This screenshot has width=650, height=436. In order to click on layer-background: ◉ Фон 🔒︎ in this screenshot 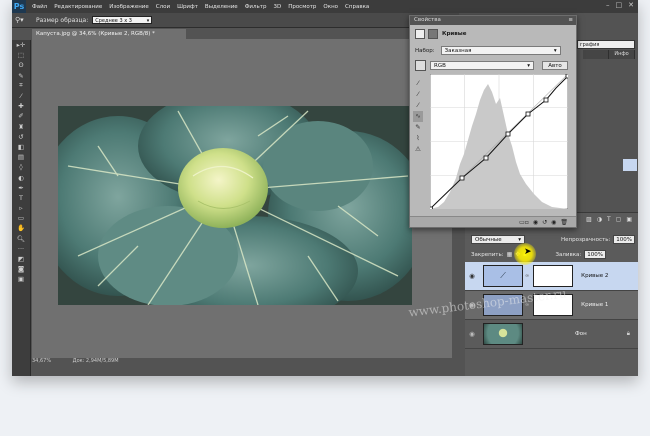, I will do `click(551, 334)`.